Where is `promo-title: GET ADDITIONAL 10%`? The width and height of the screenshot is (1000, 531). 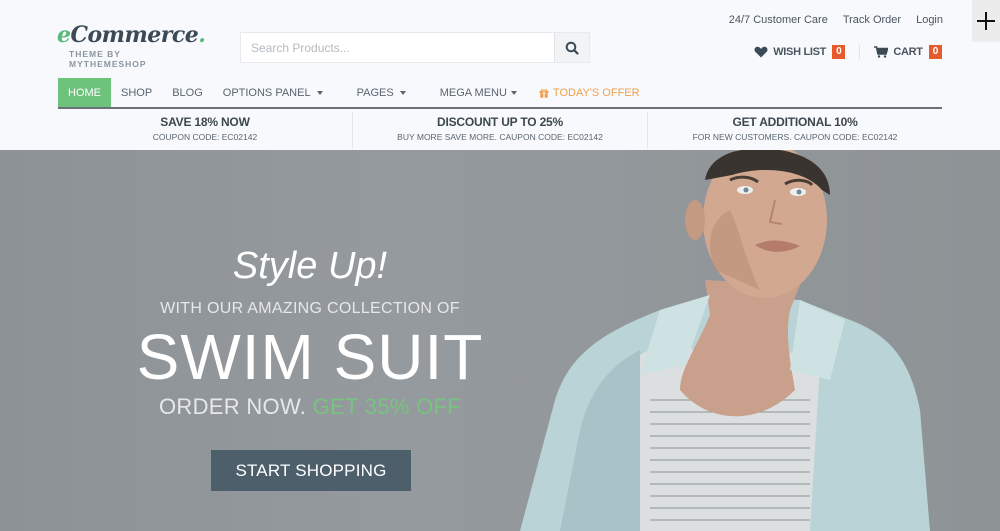
promo-title: GET ADDITIONAL 10% is located at coordinates (795, 122).